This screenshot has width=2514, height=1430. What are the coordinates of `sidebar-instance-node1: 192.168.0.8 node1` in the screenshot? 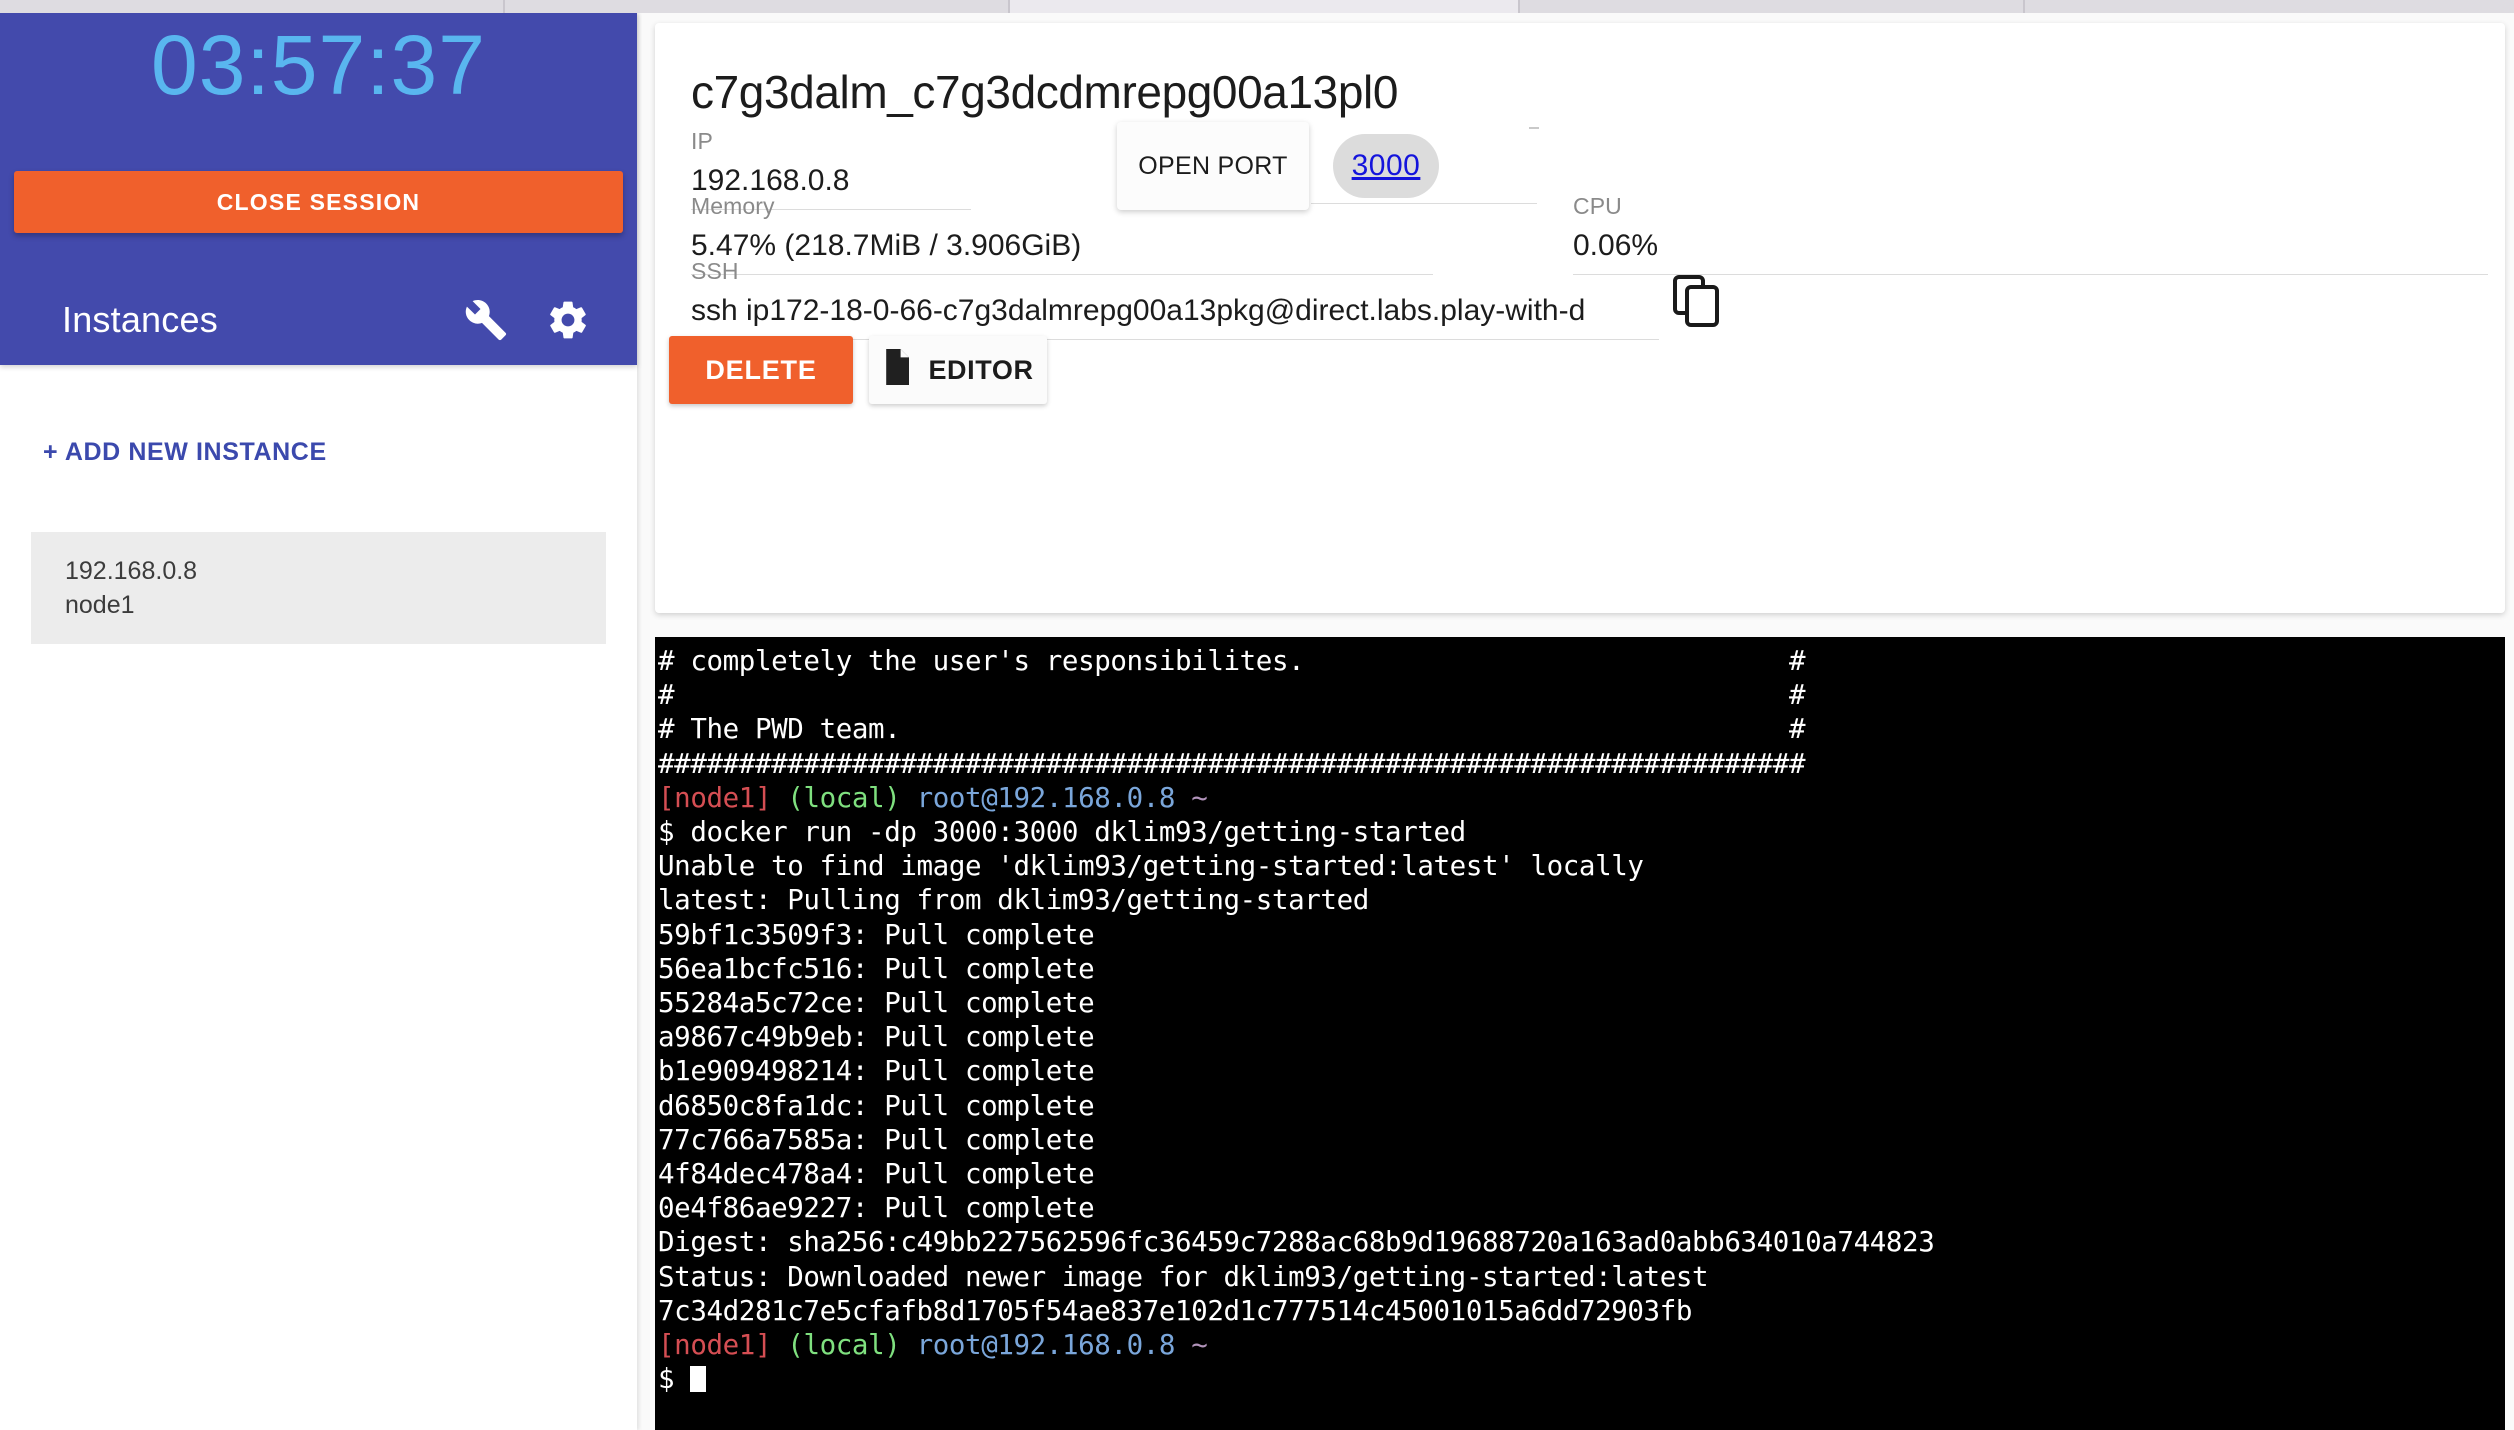 It's located at (318, 588).